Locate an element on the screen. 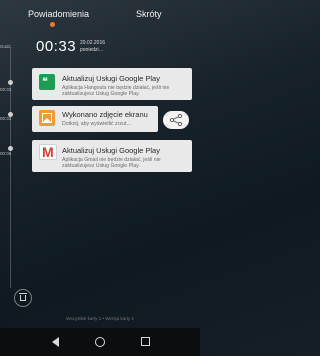 The image size is (320, 356). screenshot-image-icon is located at coordinates (47, 118).